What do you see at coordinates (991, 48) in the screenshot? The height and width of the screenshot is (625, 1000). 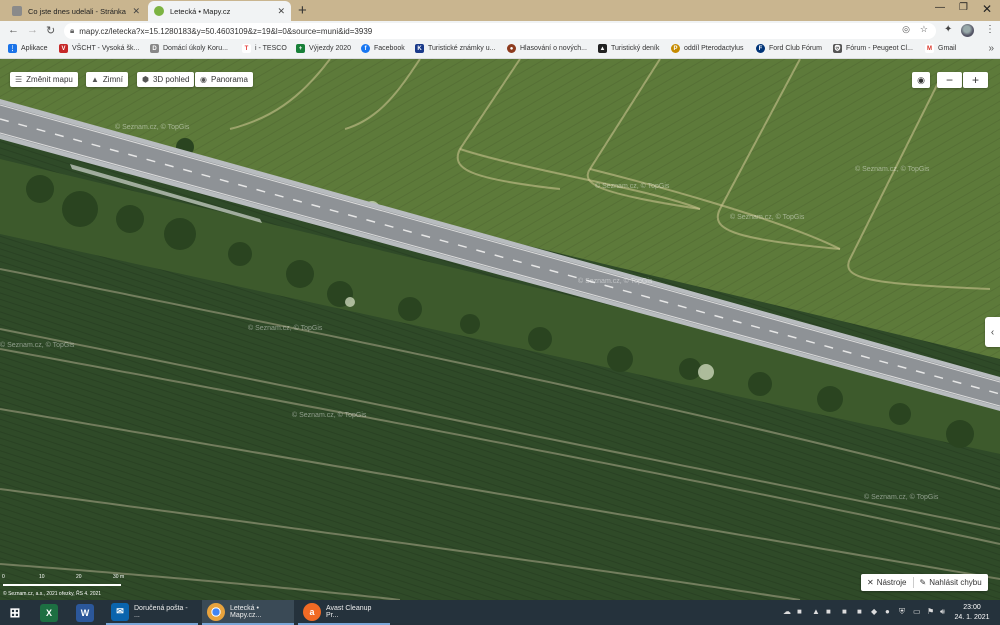 I see `more-bookmarks-icon: »` at bounding box center [991, 48].